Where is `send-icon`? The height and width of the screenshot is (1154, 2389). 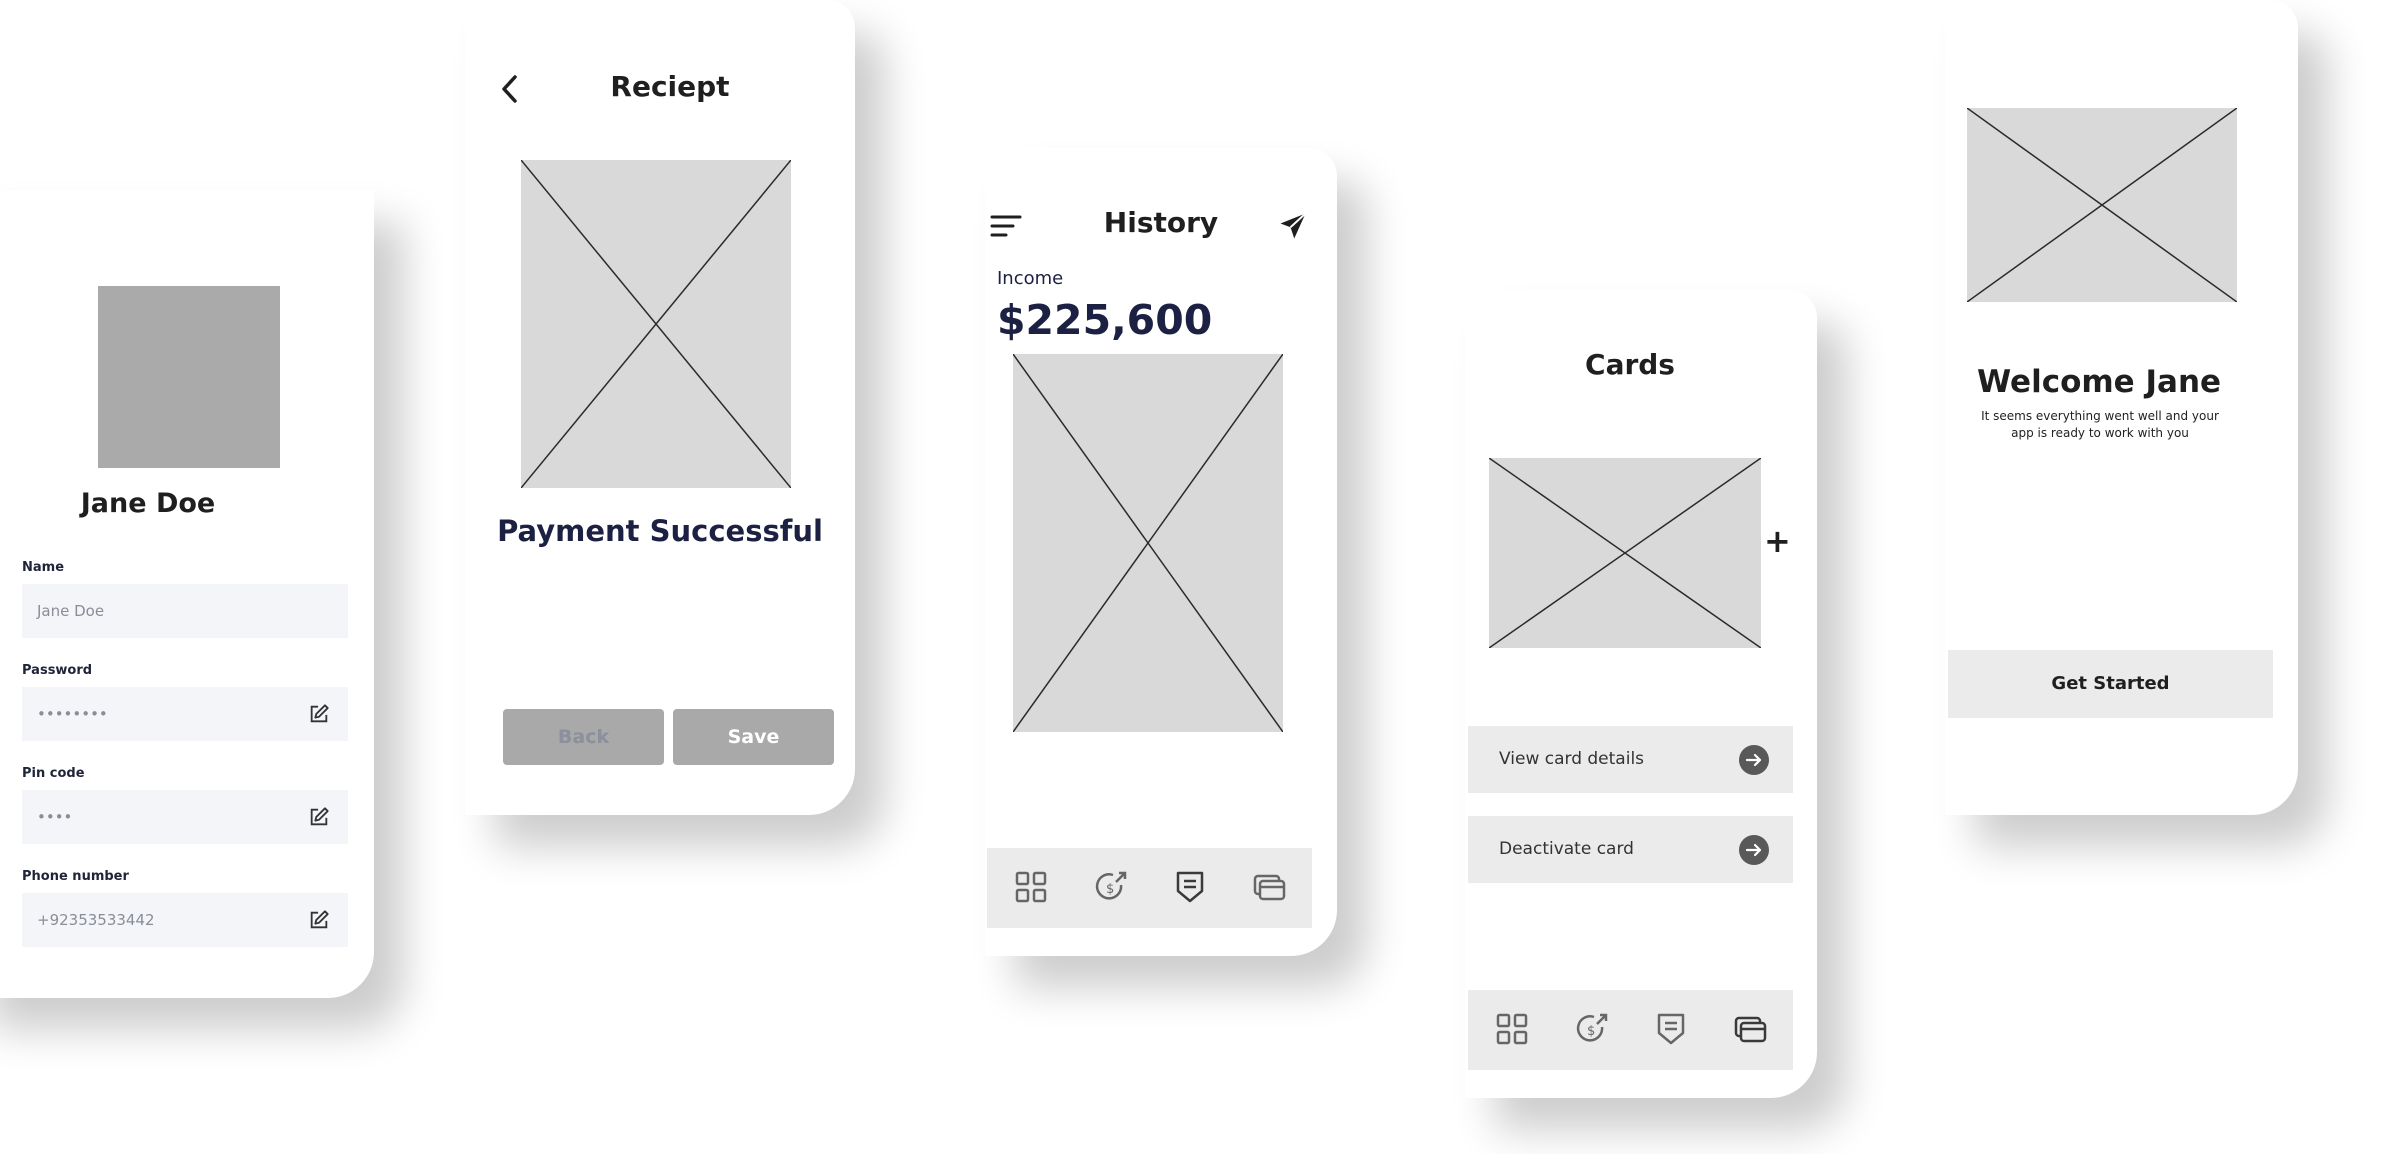 send-icon is located at coordinates (1293, 226).